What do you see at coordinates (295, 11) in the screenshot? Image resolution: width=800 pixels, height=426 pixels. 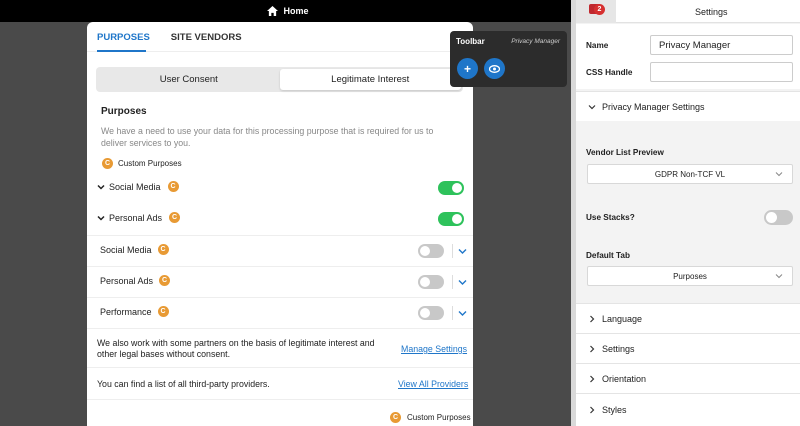 I see `home-label: Home` at bounding box center [295, 11].